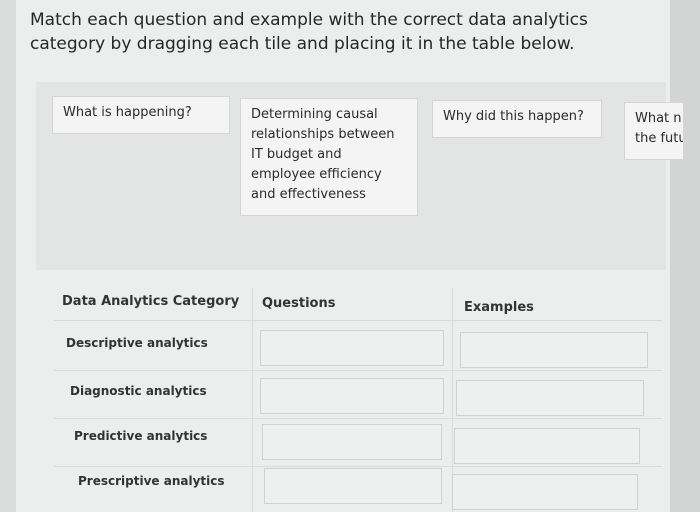 The image size is (700, 512). What do you see at coordinates (517, 119) in the screenshot?
I see `draggable-tile: Why did this happen?` at bounding box center [517, 119].